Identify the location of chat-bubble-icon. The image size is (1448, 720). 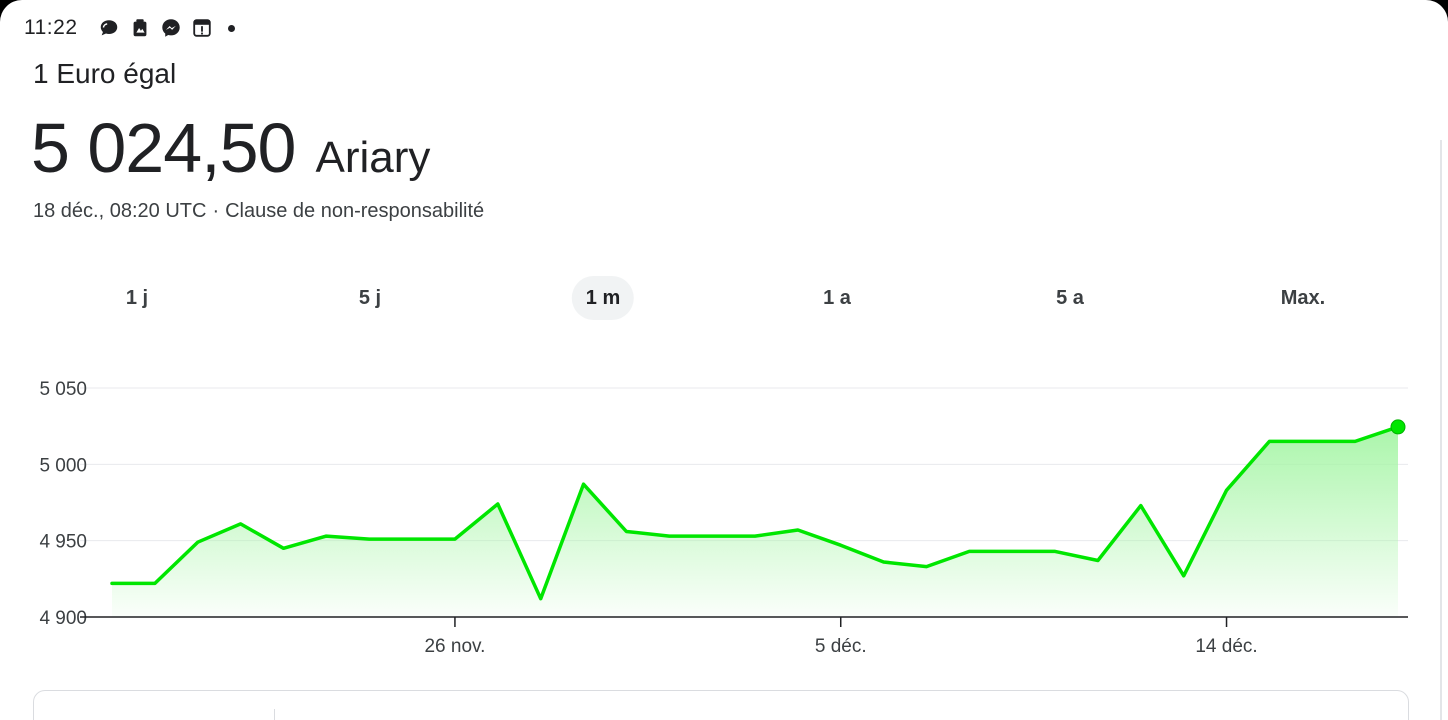
(109, 28).